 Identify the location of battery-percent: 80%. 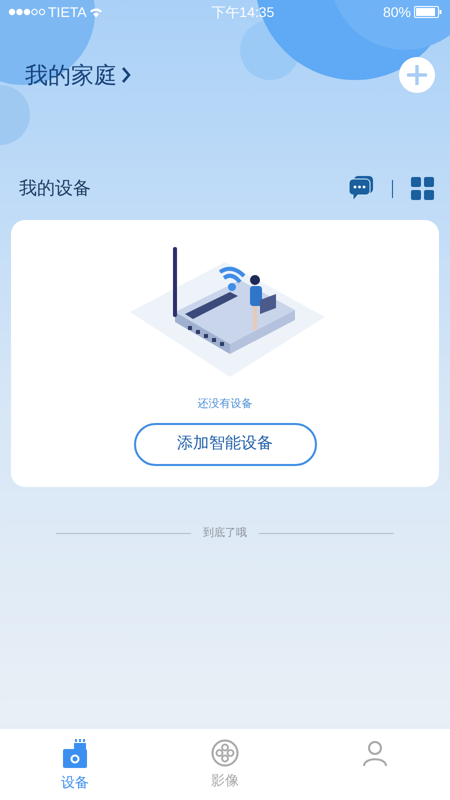
(396, 12).